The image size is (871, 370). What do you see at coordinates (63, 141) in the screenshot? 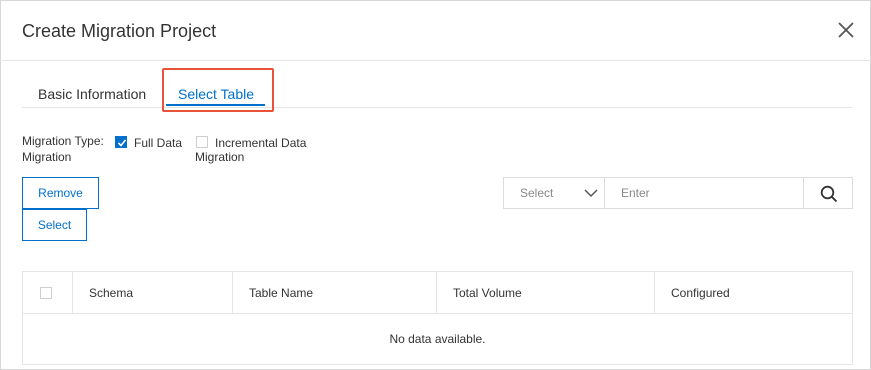
I see `migration-type-label: Migration Type:` at bounding box center [63, 141].